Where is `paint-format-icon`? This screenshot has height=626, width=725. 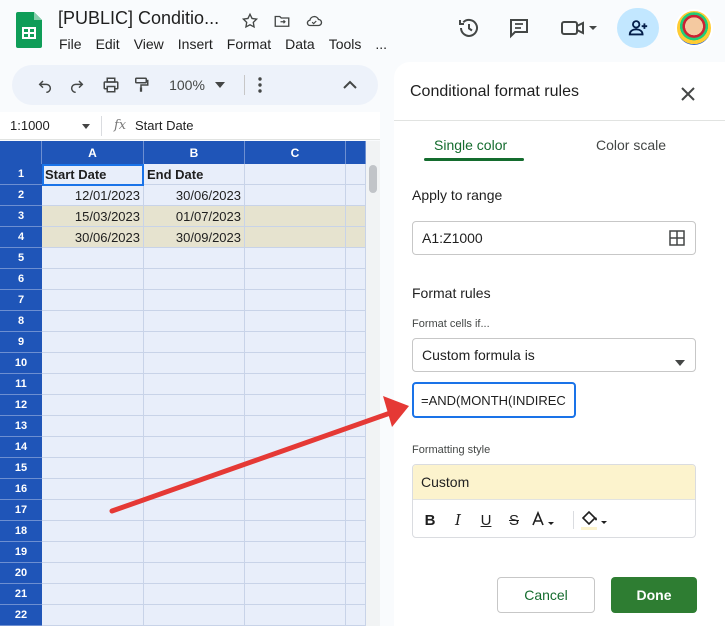
paint-format-icon is located at coordinates (141, 85).